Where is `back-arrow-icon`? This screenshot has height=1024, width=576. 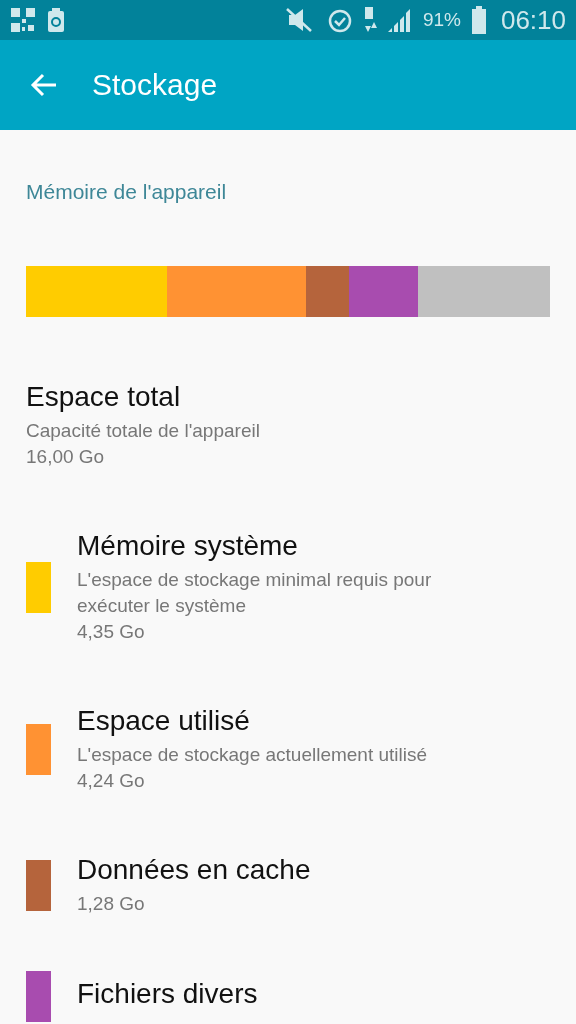
back-arrow-icon is located at coordinates (44, 85).